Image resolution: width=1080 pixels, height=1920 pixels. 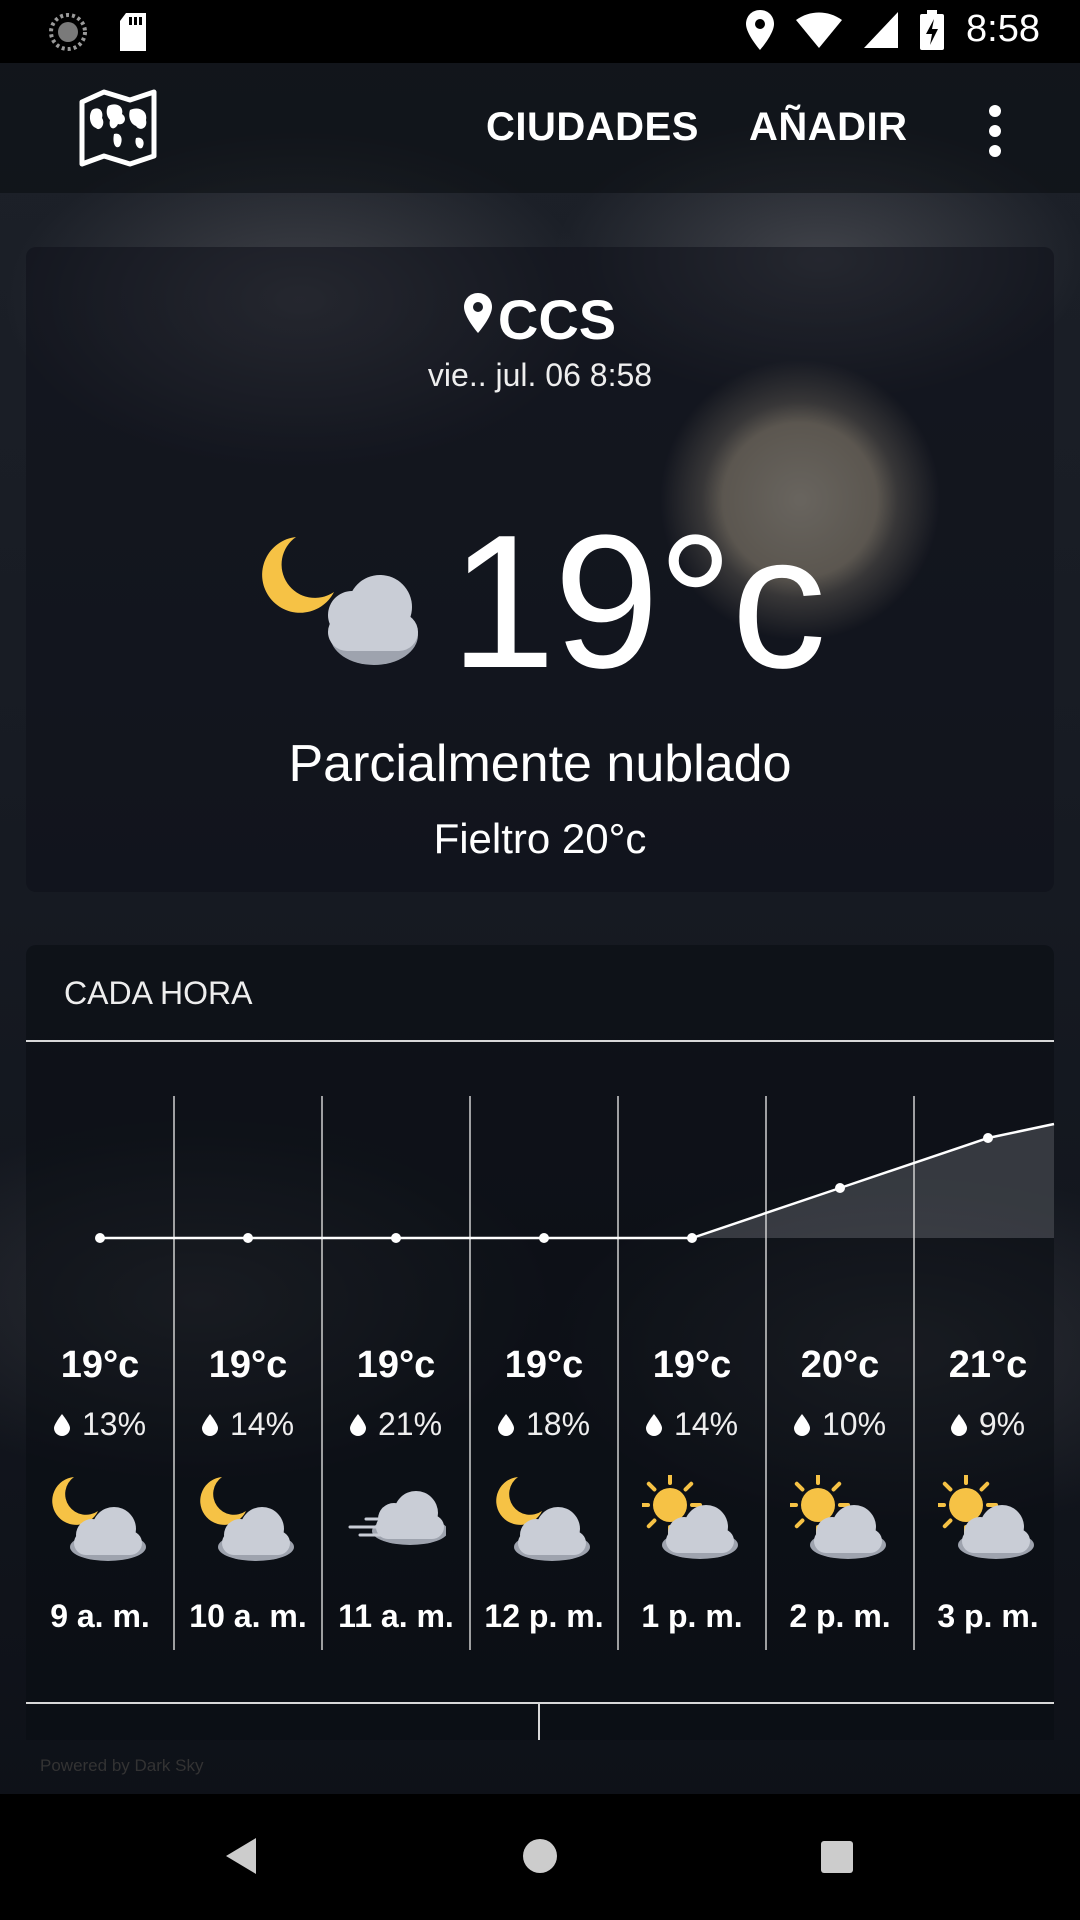 I want to click on bottom-split-divider, so click(x=539, y=1721).